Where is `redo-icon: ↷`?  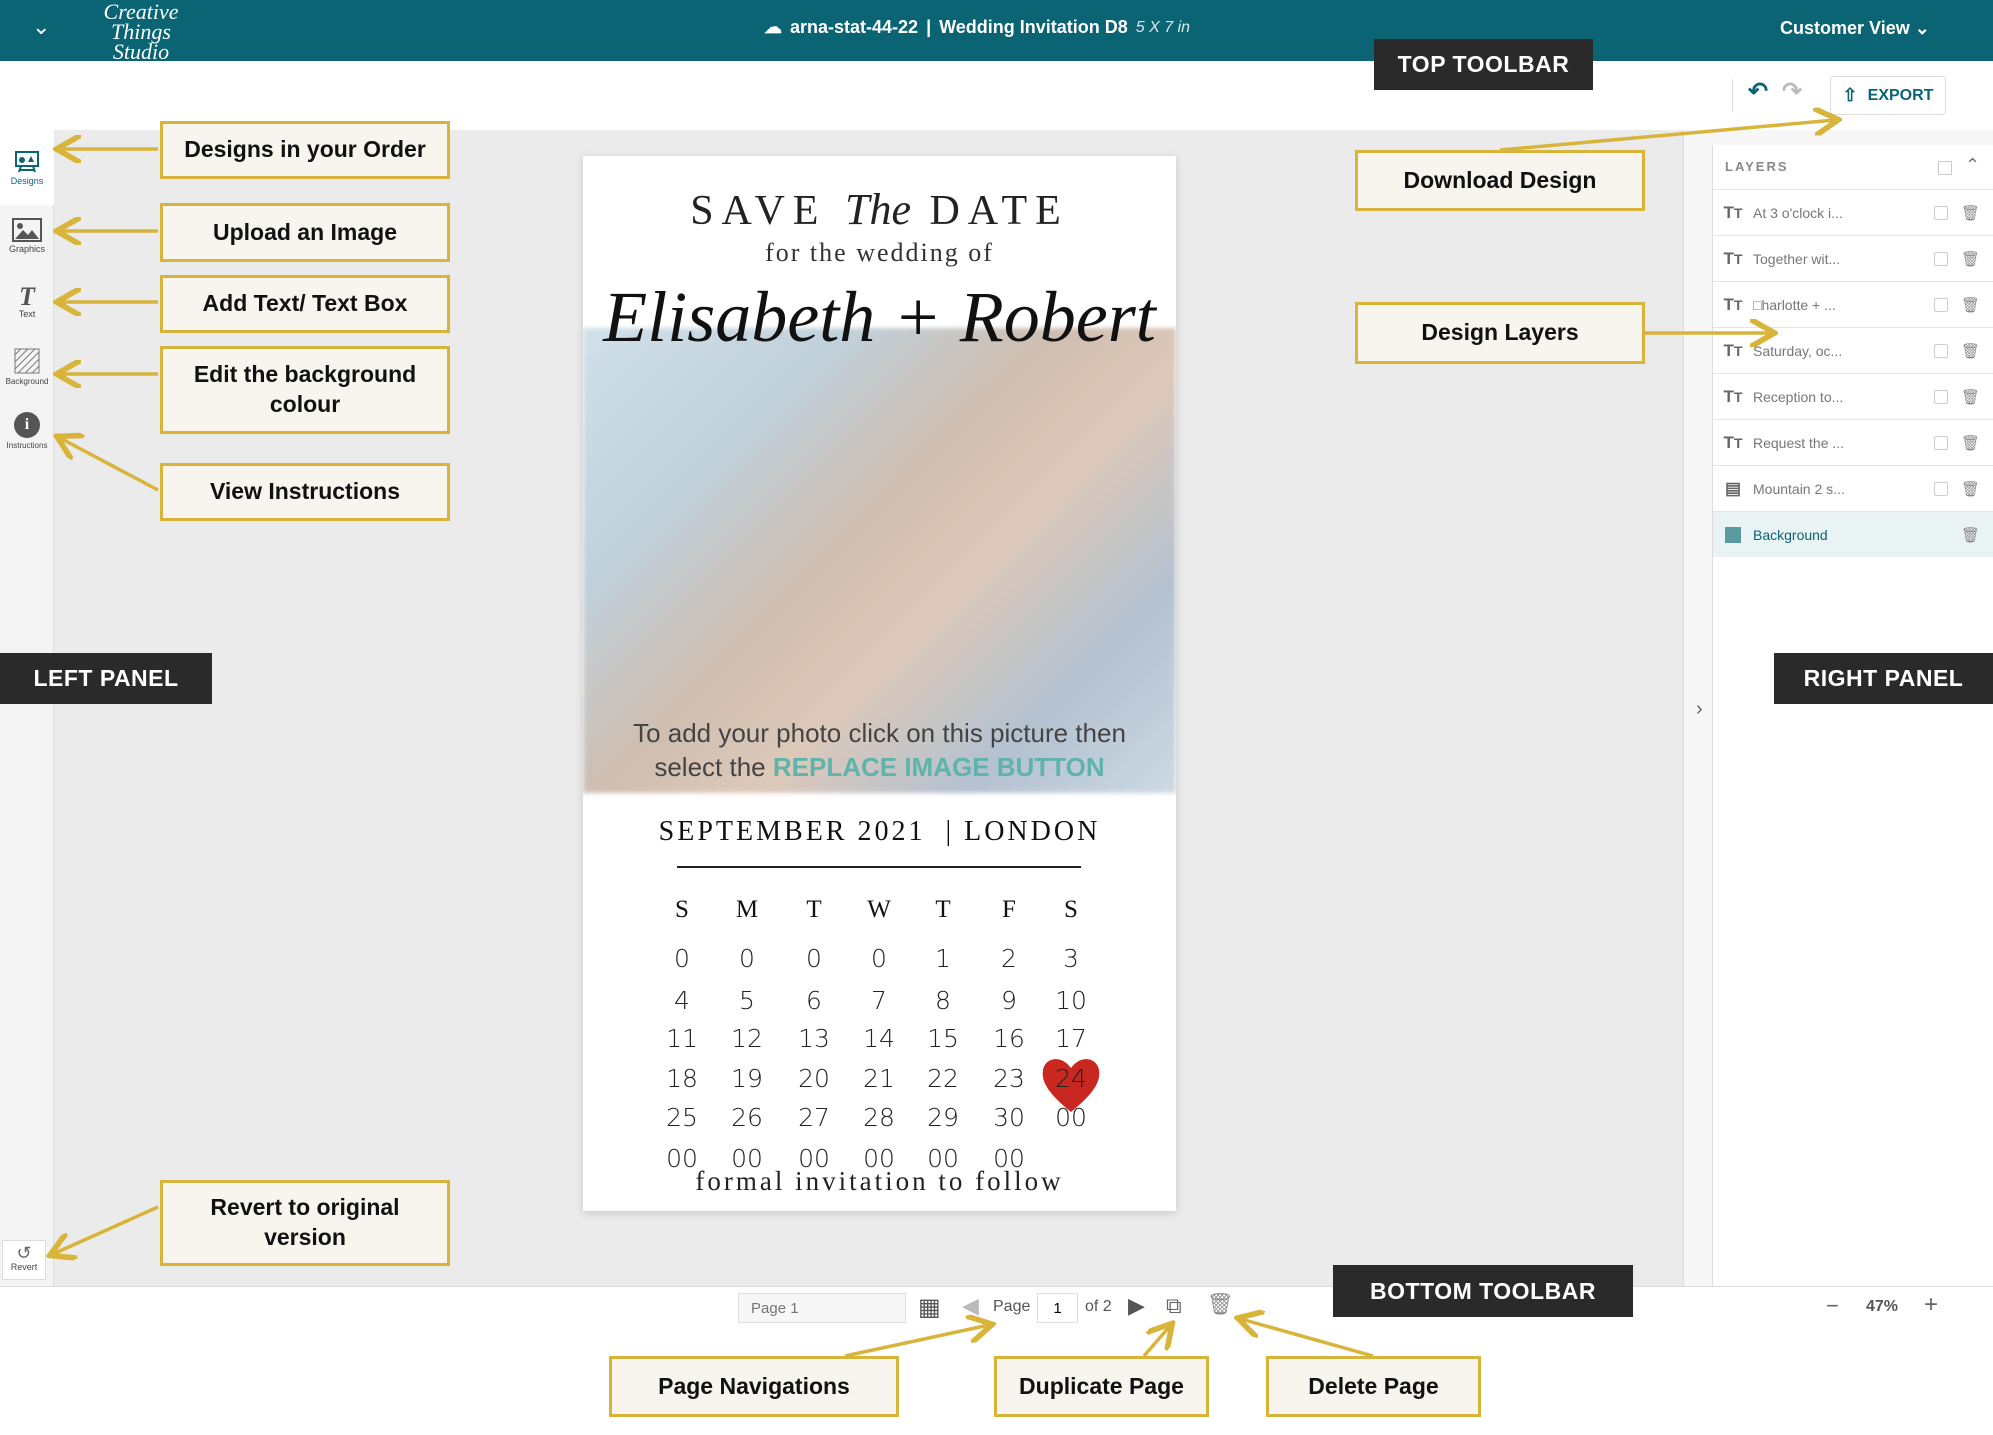 redo-icon: ↷ is located at coordinates (1792, 91).